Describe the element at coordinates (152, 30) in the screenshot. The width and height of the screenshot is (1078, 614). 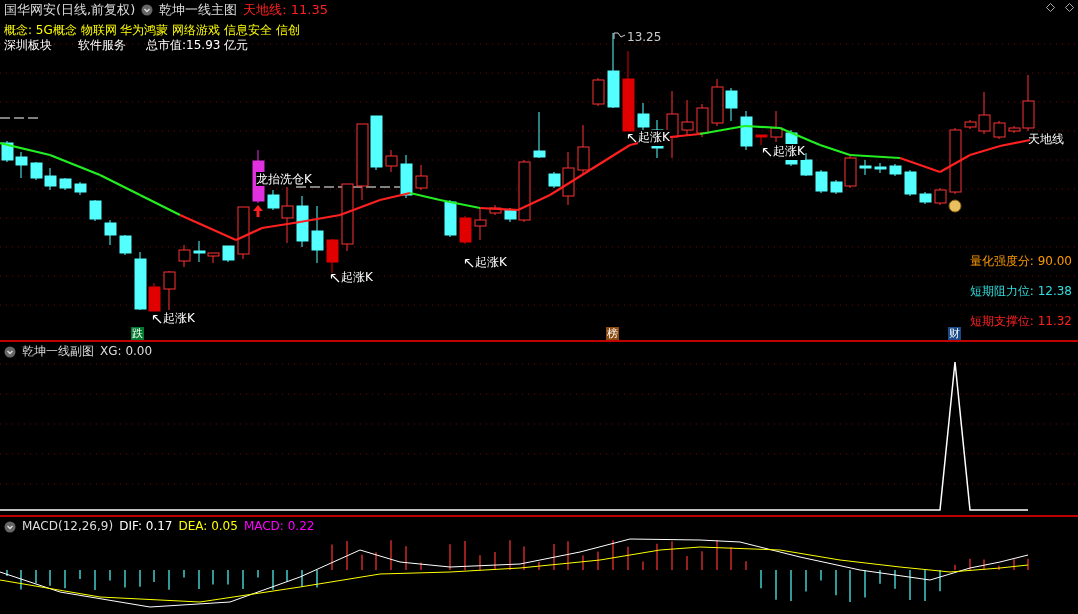
I see `concepts-text: 概念: 5G概念 物联网 华为鸿蒙 网络游戏 信息安全 信创` at that location.